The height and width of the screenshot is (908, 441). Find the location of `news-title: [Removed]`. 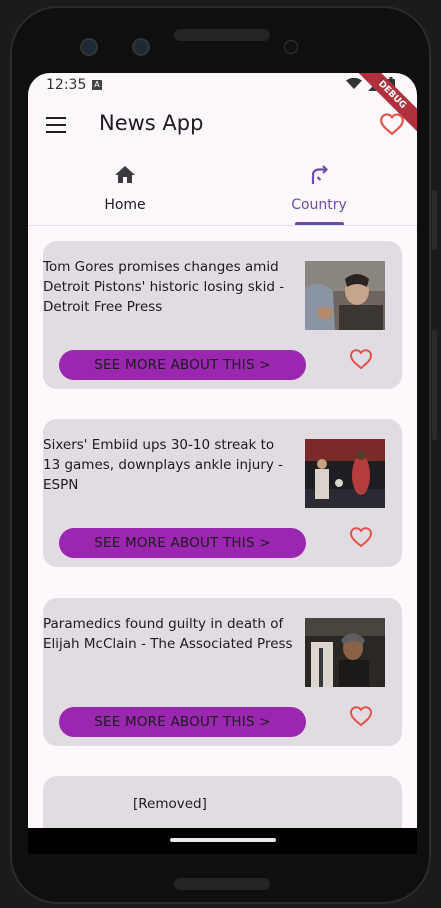

news-title: [Removed] is located at coordinates (170, 804).